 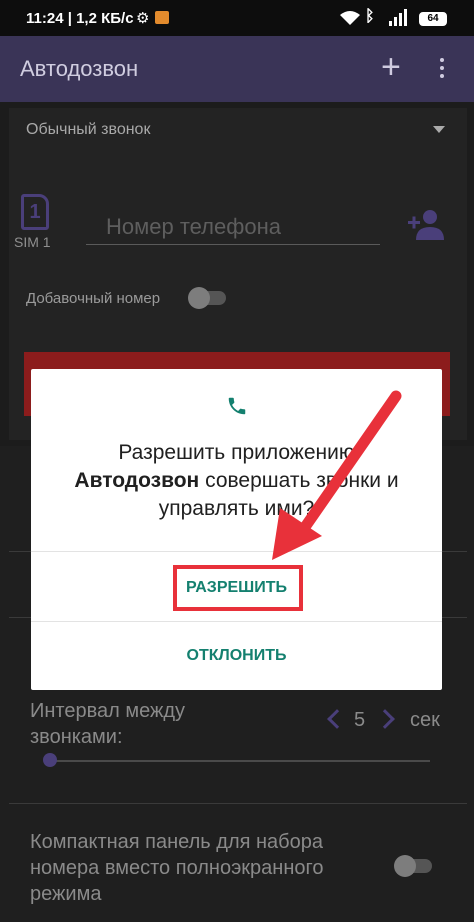 I want to click on signal-icon, so click(x=398, y=17).